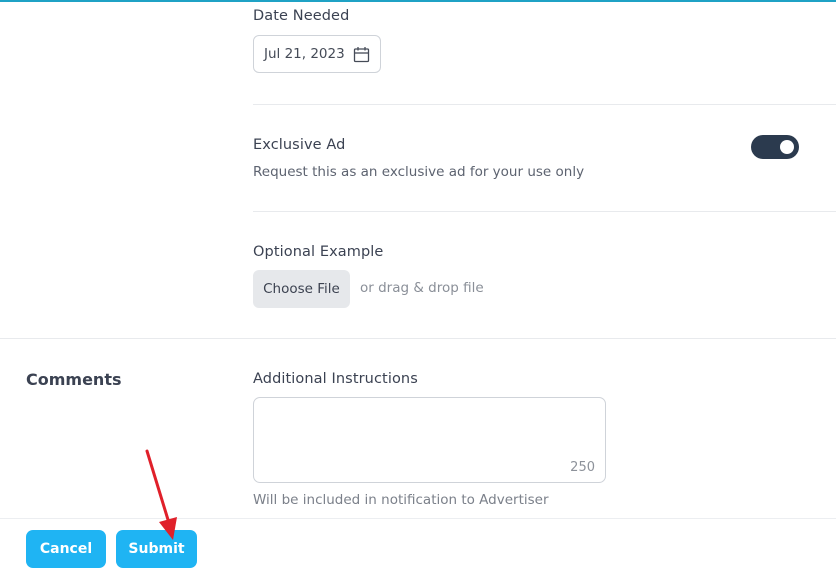 Image resolution: width=836 pixels, height=574 pixels. What do you see at coordinates (418, 546) in the screenshot?
I see `form-footer: Cancel Submit` at bounding box center [418, 546].